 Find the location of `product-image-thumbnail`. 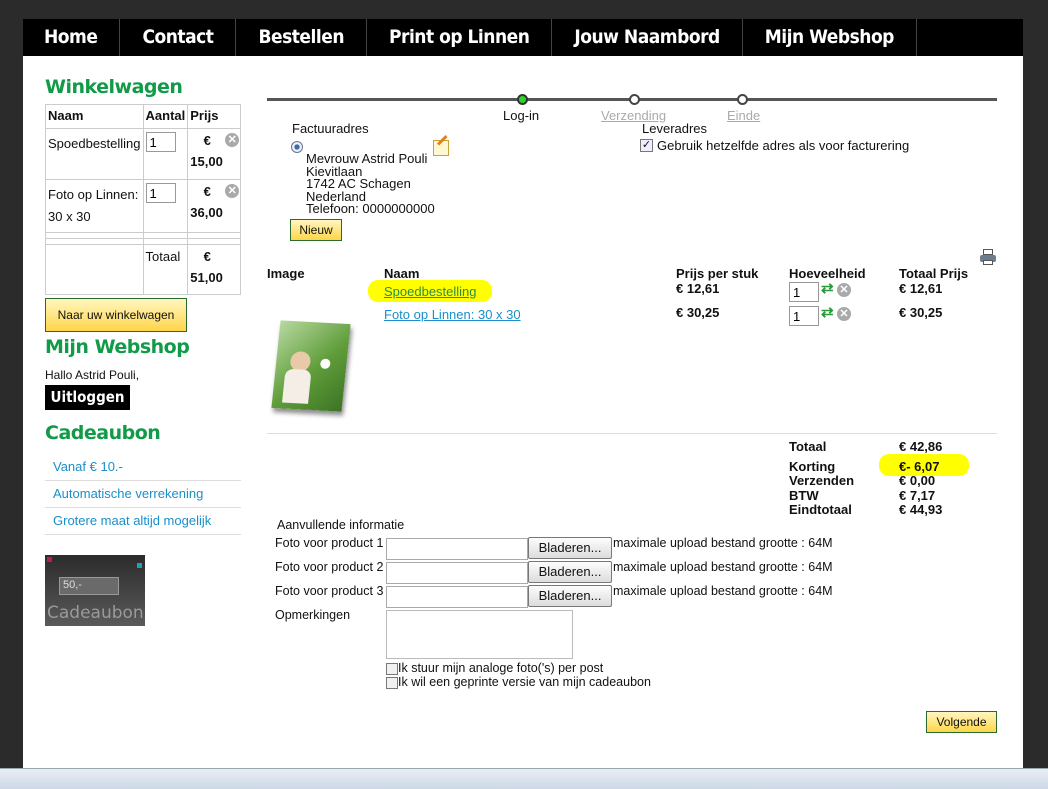

product-image-thumbnail is located at coordinates (311, 366).